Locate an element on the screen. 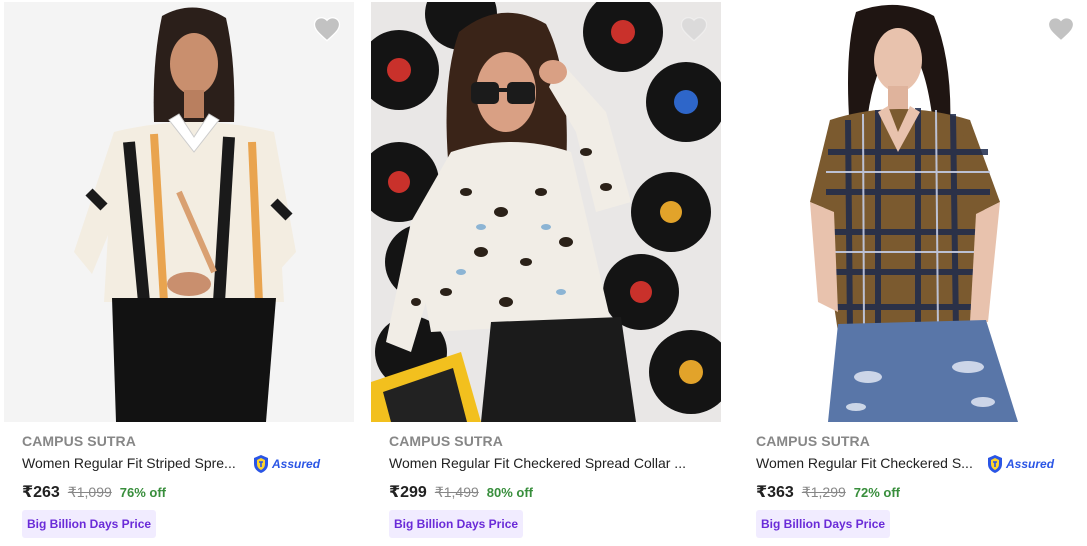  price-row: ₹263 ₹1,099 76% off is located at coordinates (94, 492).